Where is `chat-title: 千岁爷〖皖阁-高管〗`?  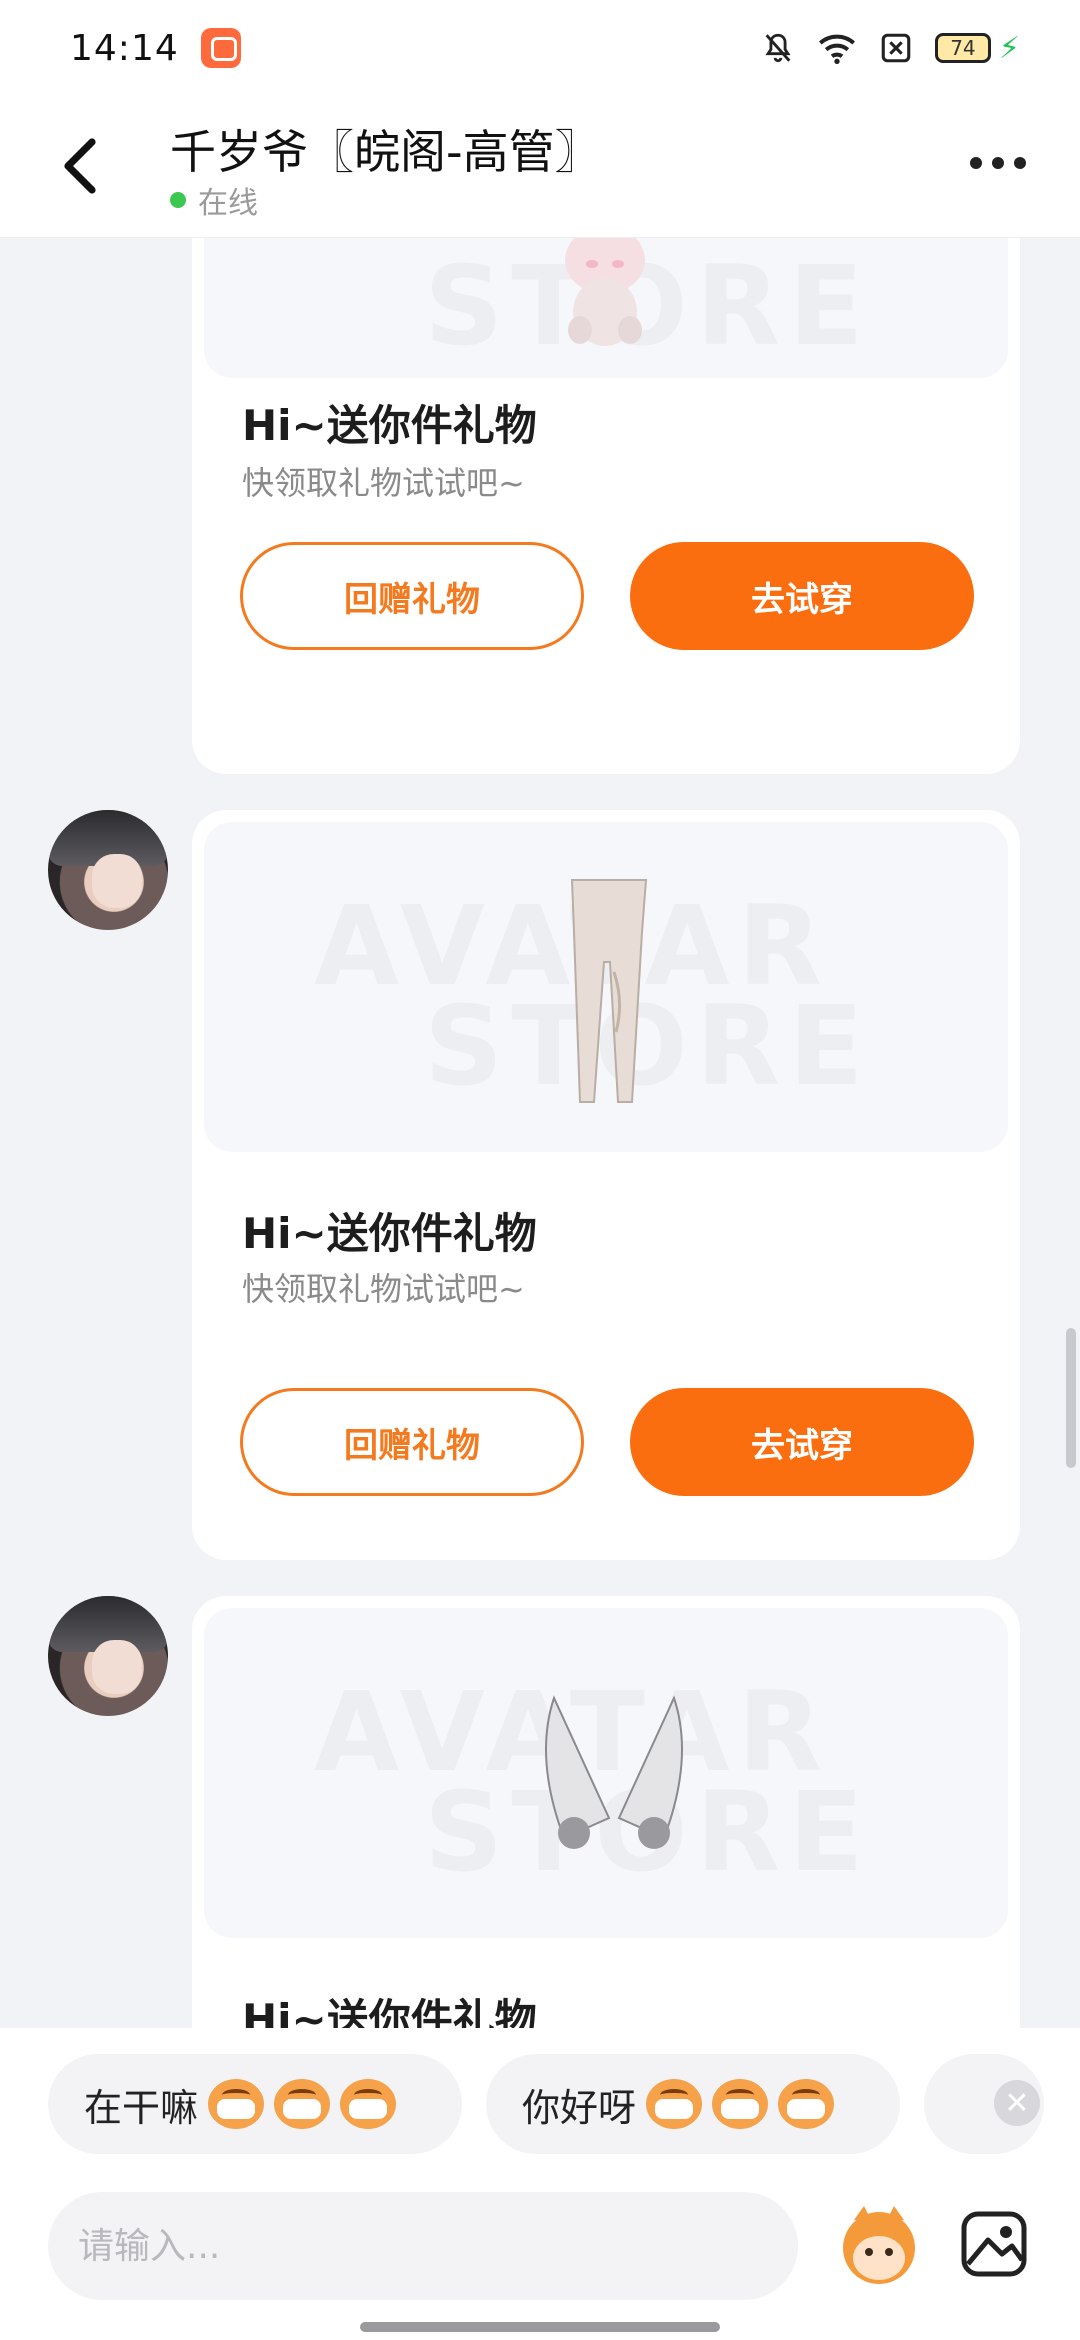
chat-title: 千岁爷〖皖阁-高管〗 is located at coordinates (385, 152).